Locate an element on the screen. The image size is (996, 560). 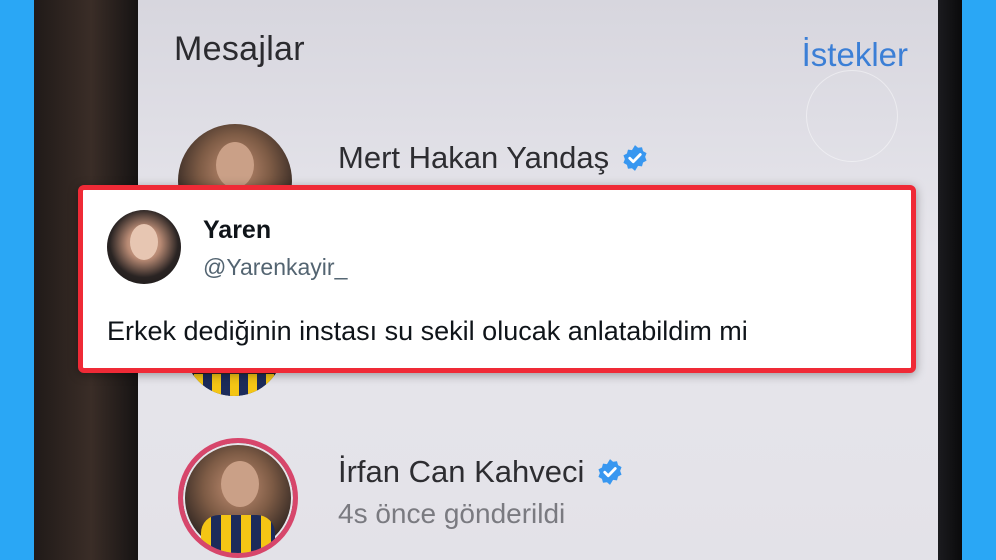
avatar is located at coordinates (238, 498).